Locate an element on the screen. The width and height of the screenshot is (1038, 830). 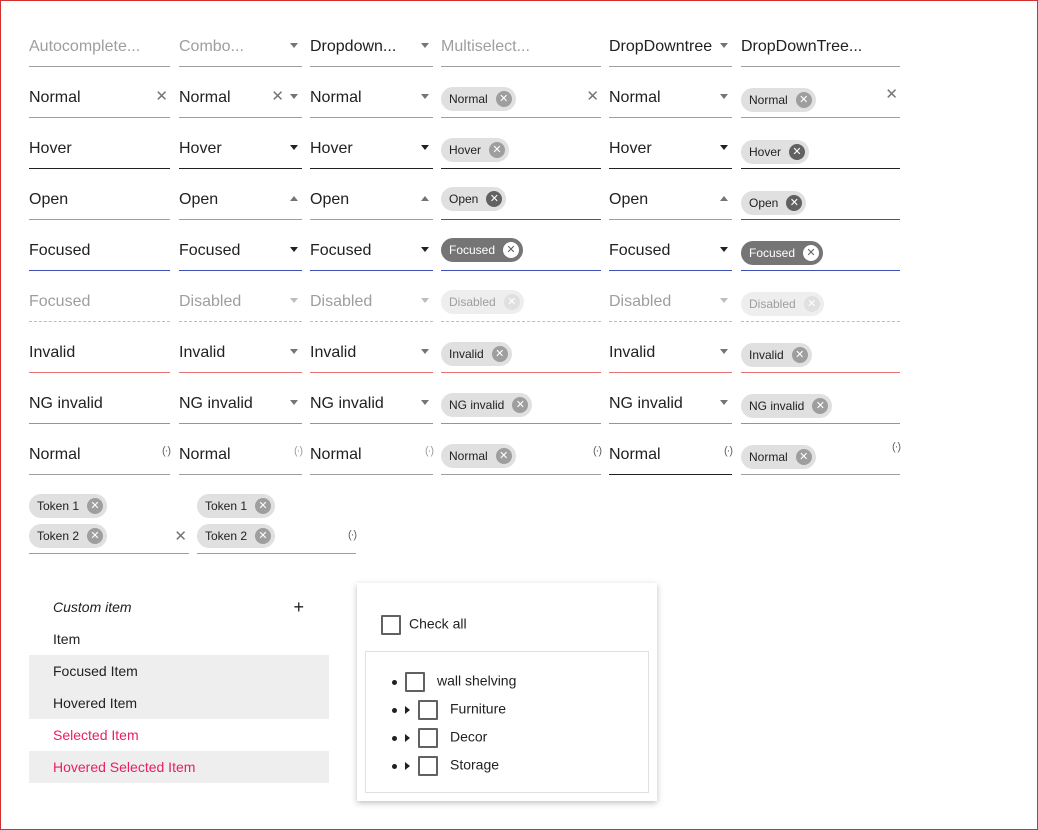
dropdown-input: Invalid is located at coordinates (371, 353).